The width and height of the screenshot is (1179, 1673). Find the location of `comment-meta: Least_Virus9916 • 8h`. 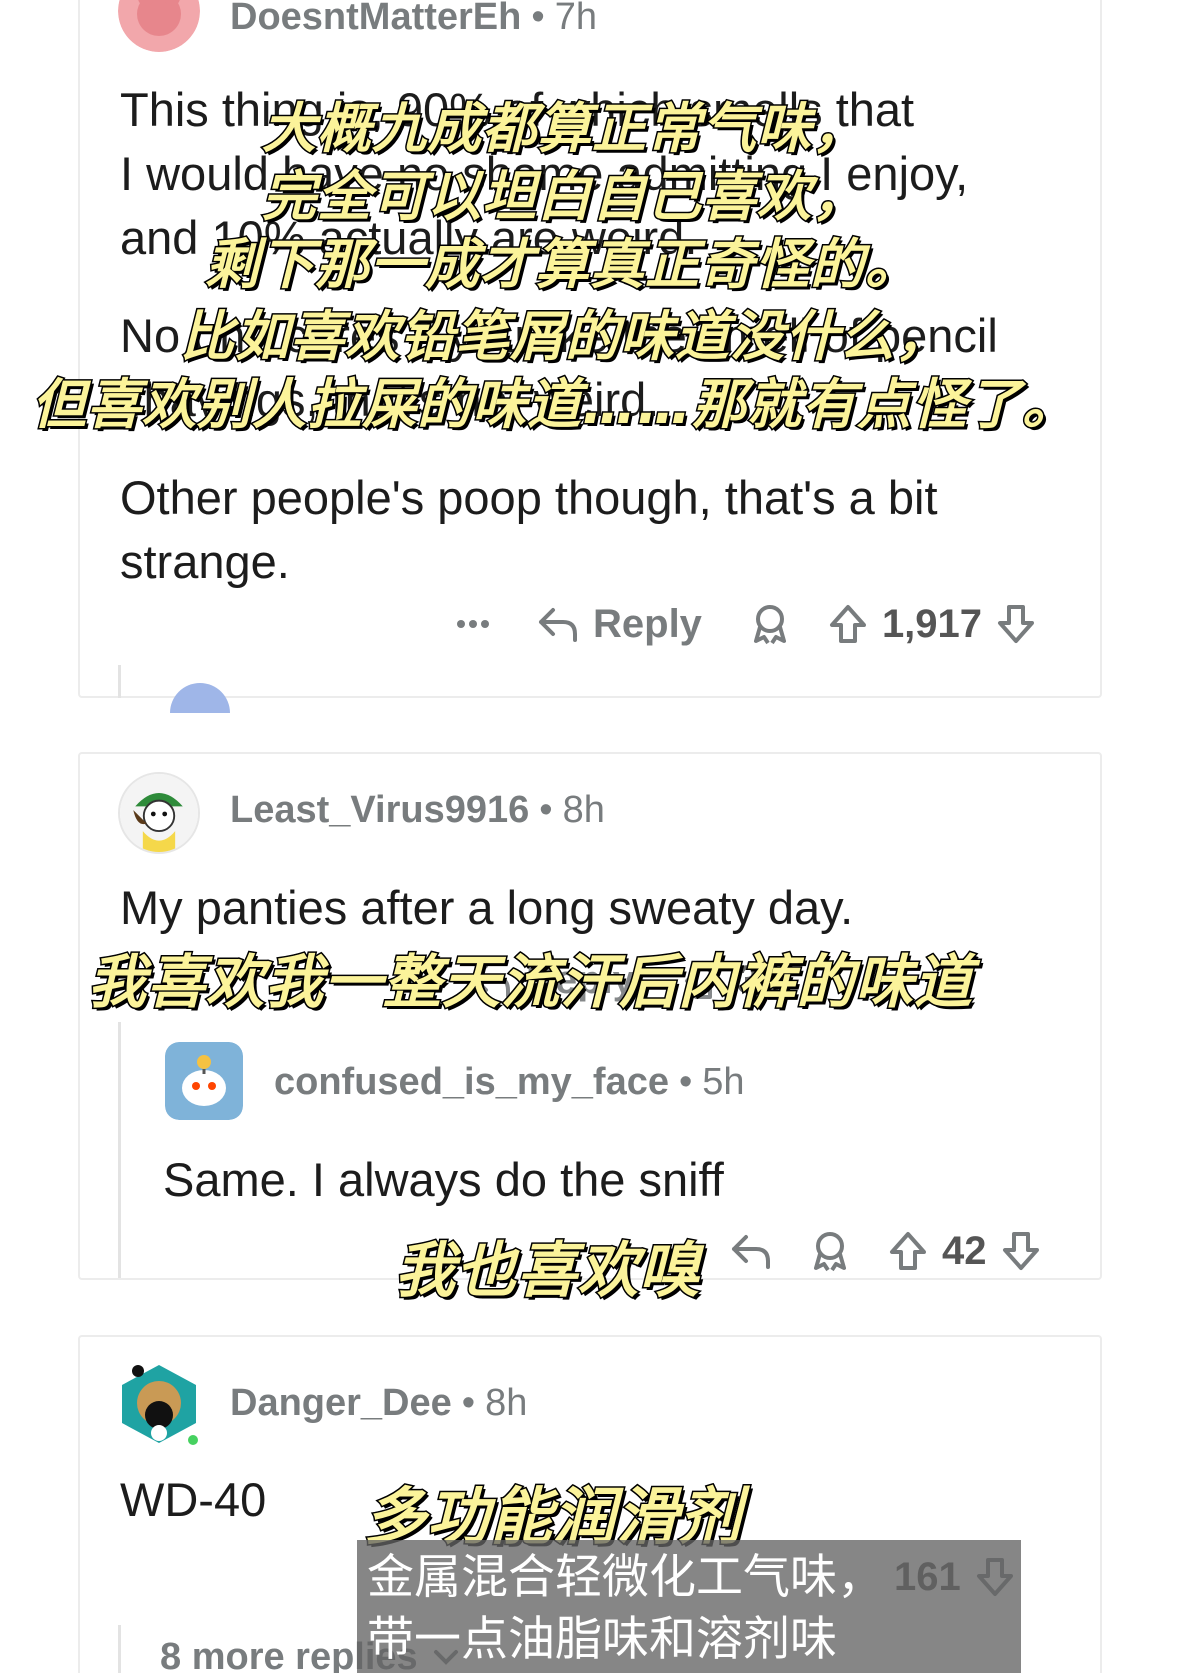

comment-meta: Least_Virus9916 • 8h is located at coordinates (417, 810).